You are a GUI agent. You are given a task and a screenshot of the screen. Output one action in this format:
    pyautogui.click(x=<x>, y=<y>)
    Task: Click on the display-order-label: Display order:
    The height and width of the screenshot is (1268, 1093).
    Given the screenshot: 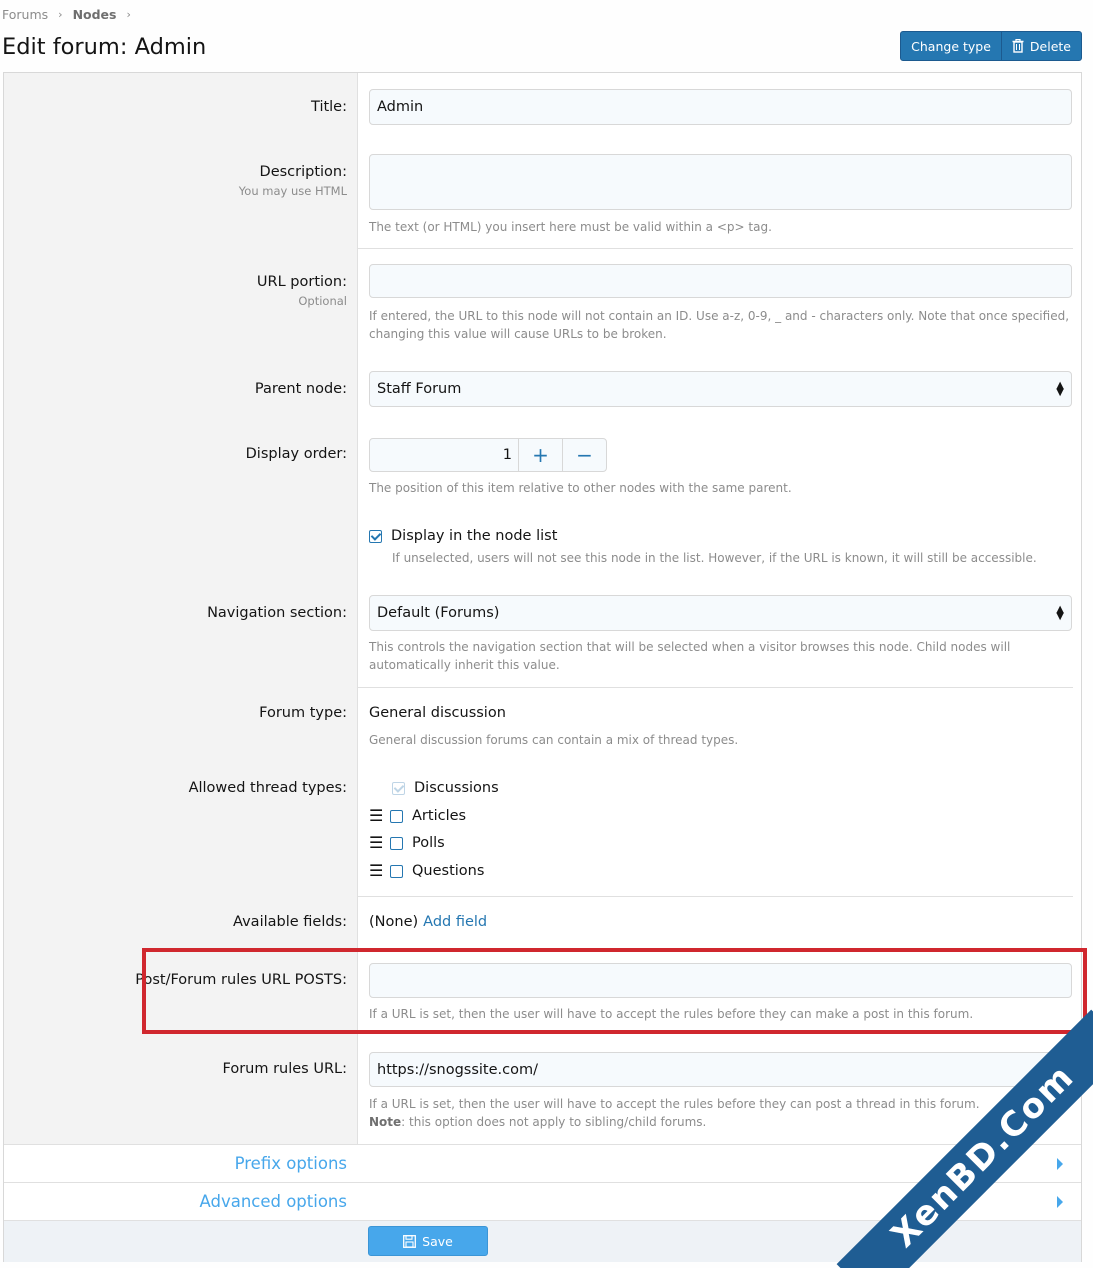 What is the action you would take?
    pyautogui.click(x=296, y=454)
    